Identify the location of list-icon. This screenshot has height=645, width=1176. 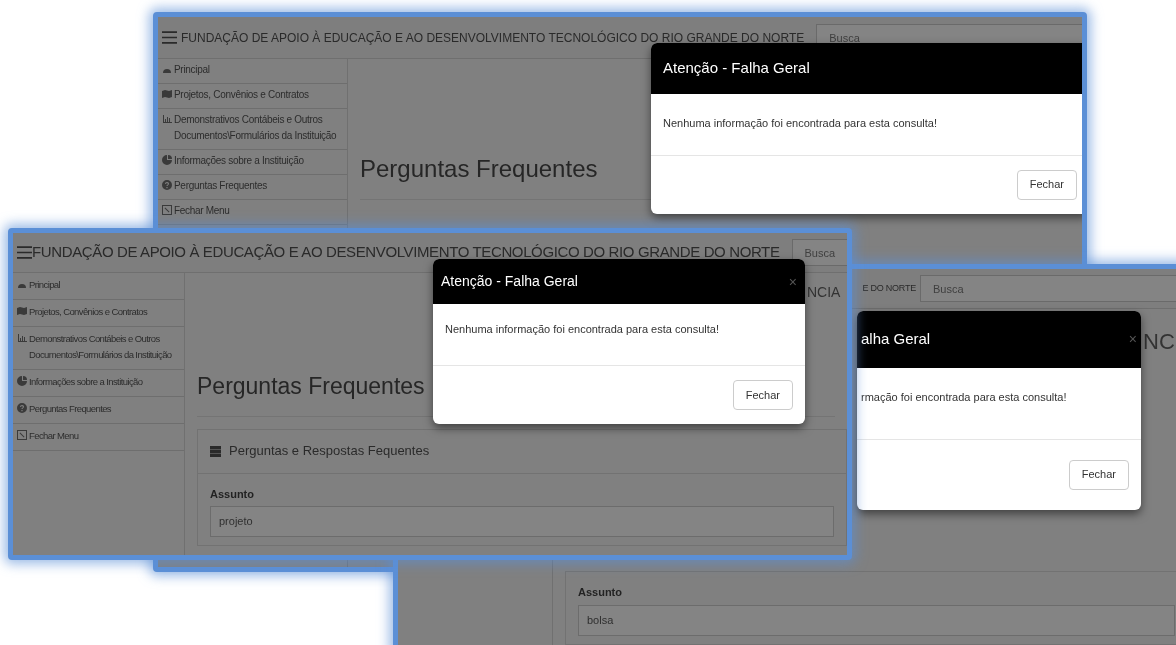
(215, 451).